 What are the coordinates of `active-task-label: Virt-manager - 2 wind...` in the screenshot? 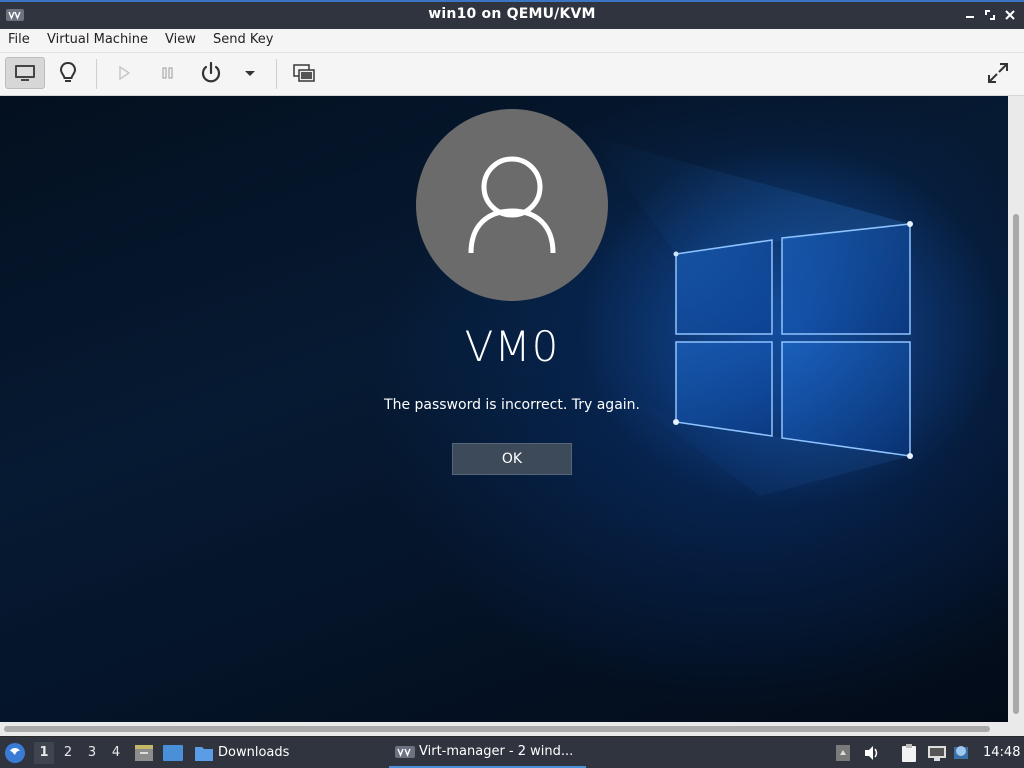 It's located at (496, 751).